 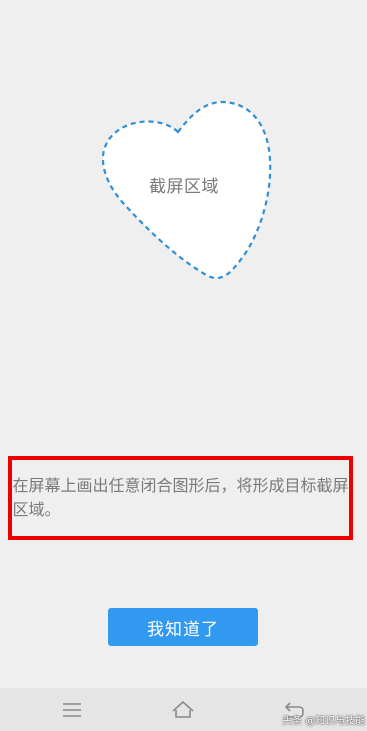 What do you see at coordinates (184, 187) in the screenshot?
I see `screenshot-area-label: 截屏区域` at bounding box center [184, 187].